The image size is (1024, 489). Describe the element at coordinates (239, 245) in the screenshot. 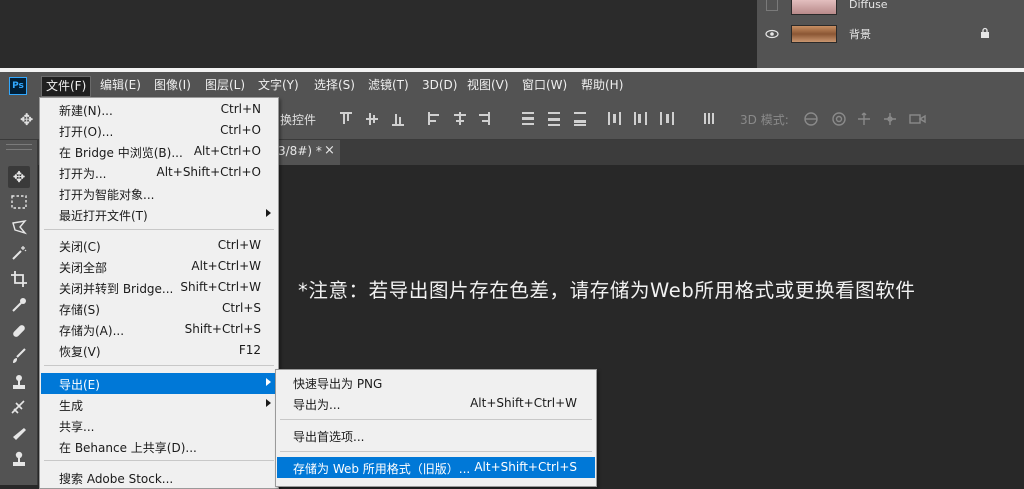

I see `menu-item-shortcut: Ctrl+W` at that location.